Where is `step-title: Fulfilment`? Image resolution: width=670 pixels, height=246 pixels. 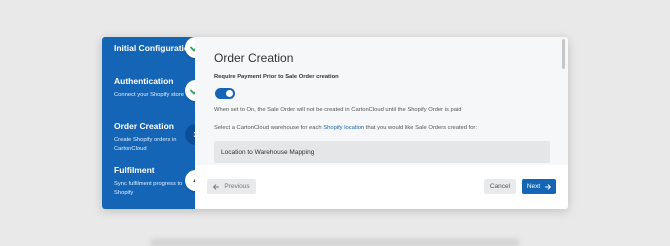 step-title: Fulfilment is located at coordinates (134, 170).